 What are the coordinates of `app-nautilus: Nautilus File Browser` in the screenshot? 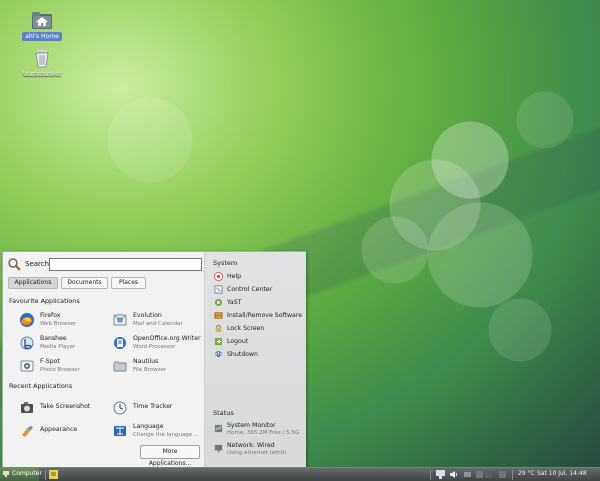 It's located at (152, 365).